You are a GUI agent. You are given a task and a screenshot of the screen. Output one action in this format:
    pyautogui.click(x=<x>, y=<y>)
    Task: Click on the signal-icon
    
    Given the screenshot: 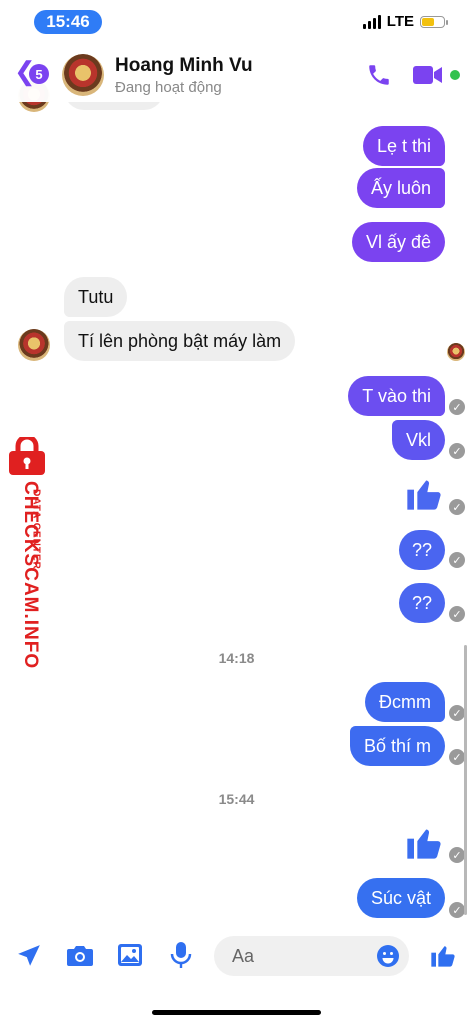 What is the action you would take?
    pyautogui.click(x=371, y=21)
    